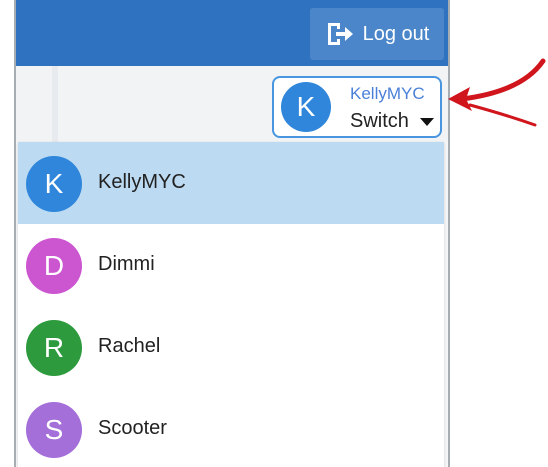  Describe the element at coordinates (340, 34) in the screenshot. I see `logout-icon` at that location.